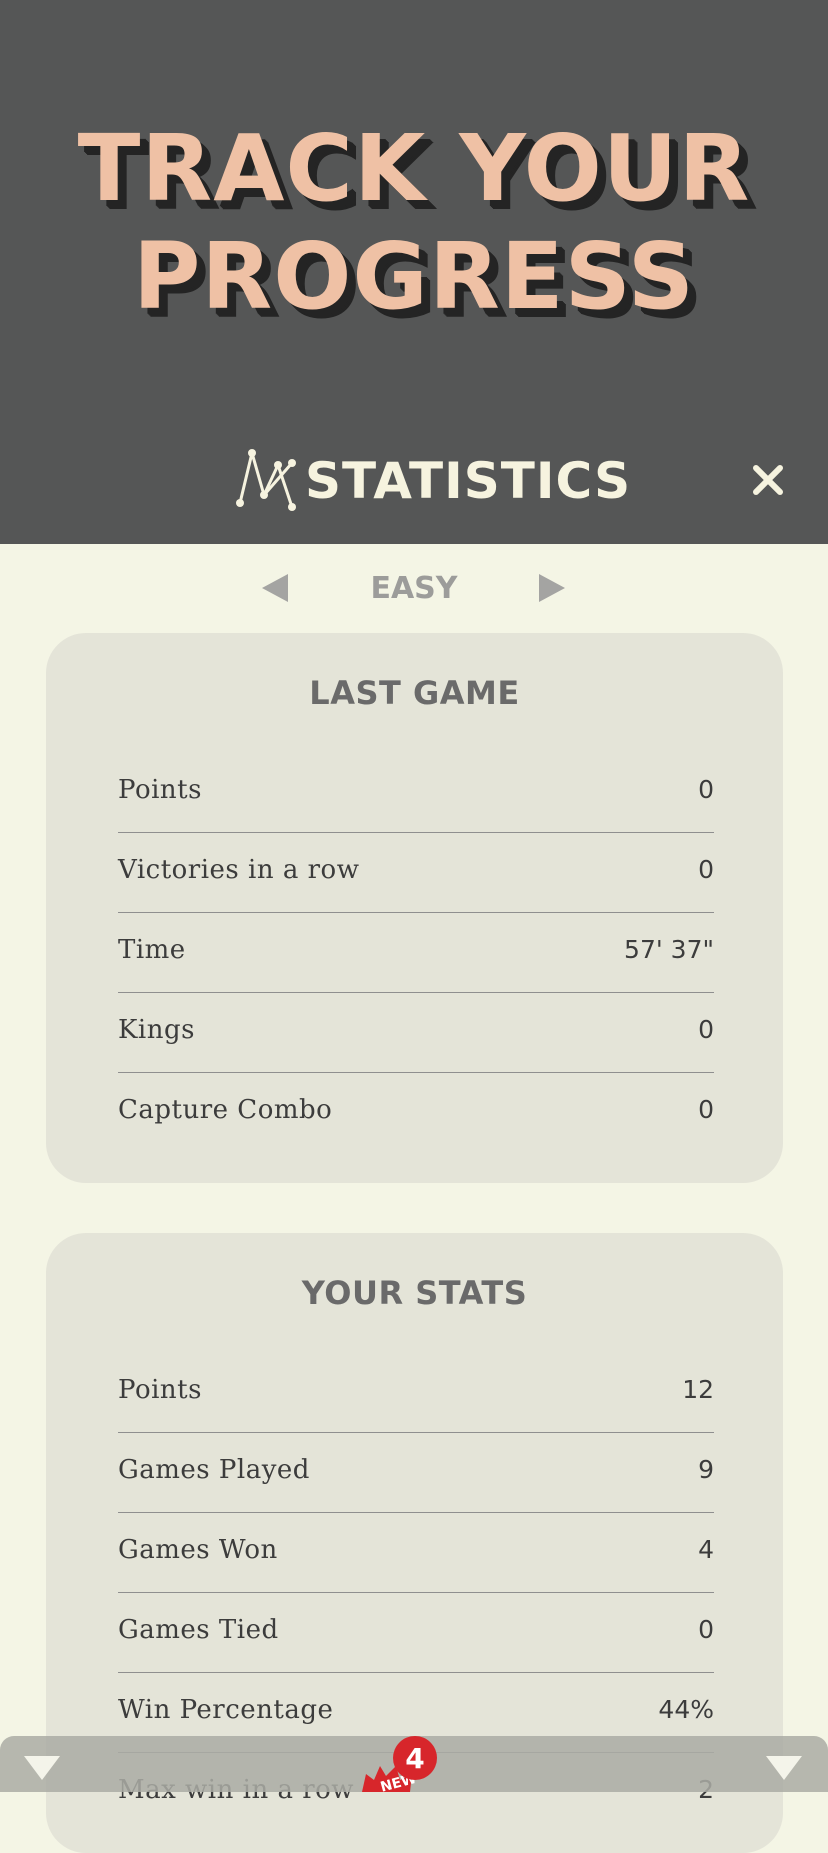 The height and width of the screenshot is (1853, 828). What do you see at coordinates (686, 1709) in the screenshot?
I see `row-value: 44%` at bounding box center [686, 1709].